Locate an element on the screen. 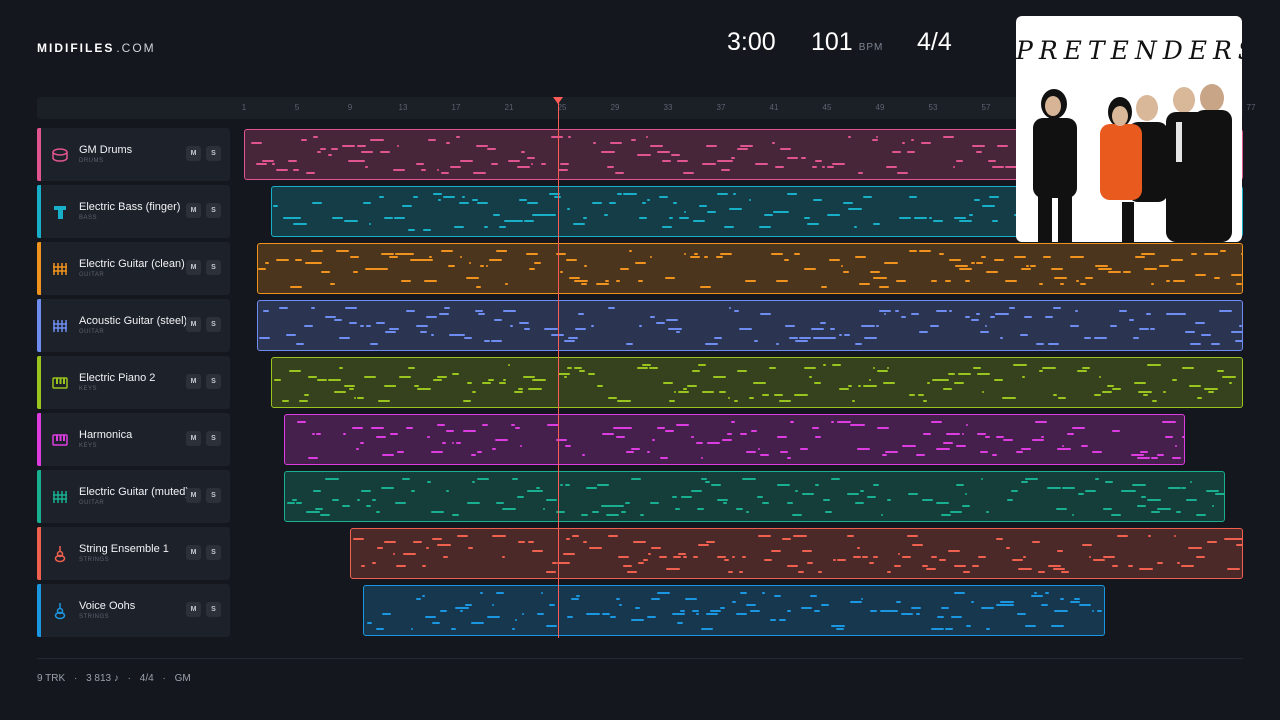 The width and height of the screenshot is (1280, 720). playhead-handle is located at coordinates (558, 100).